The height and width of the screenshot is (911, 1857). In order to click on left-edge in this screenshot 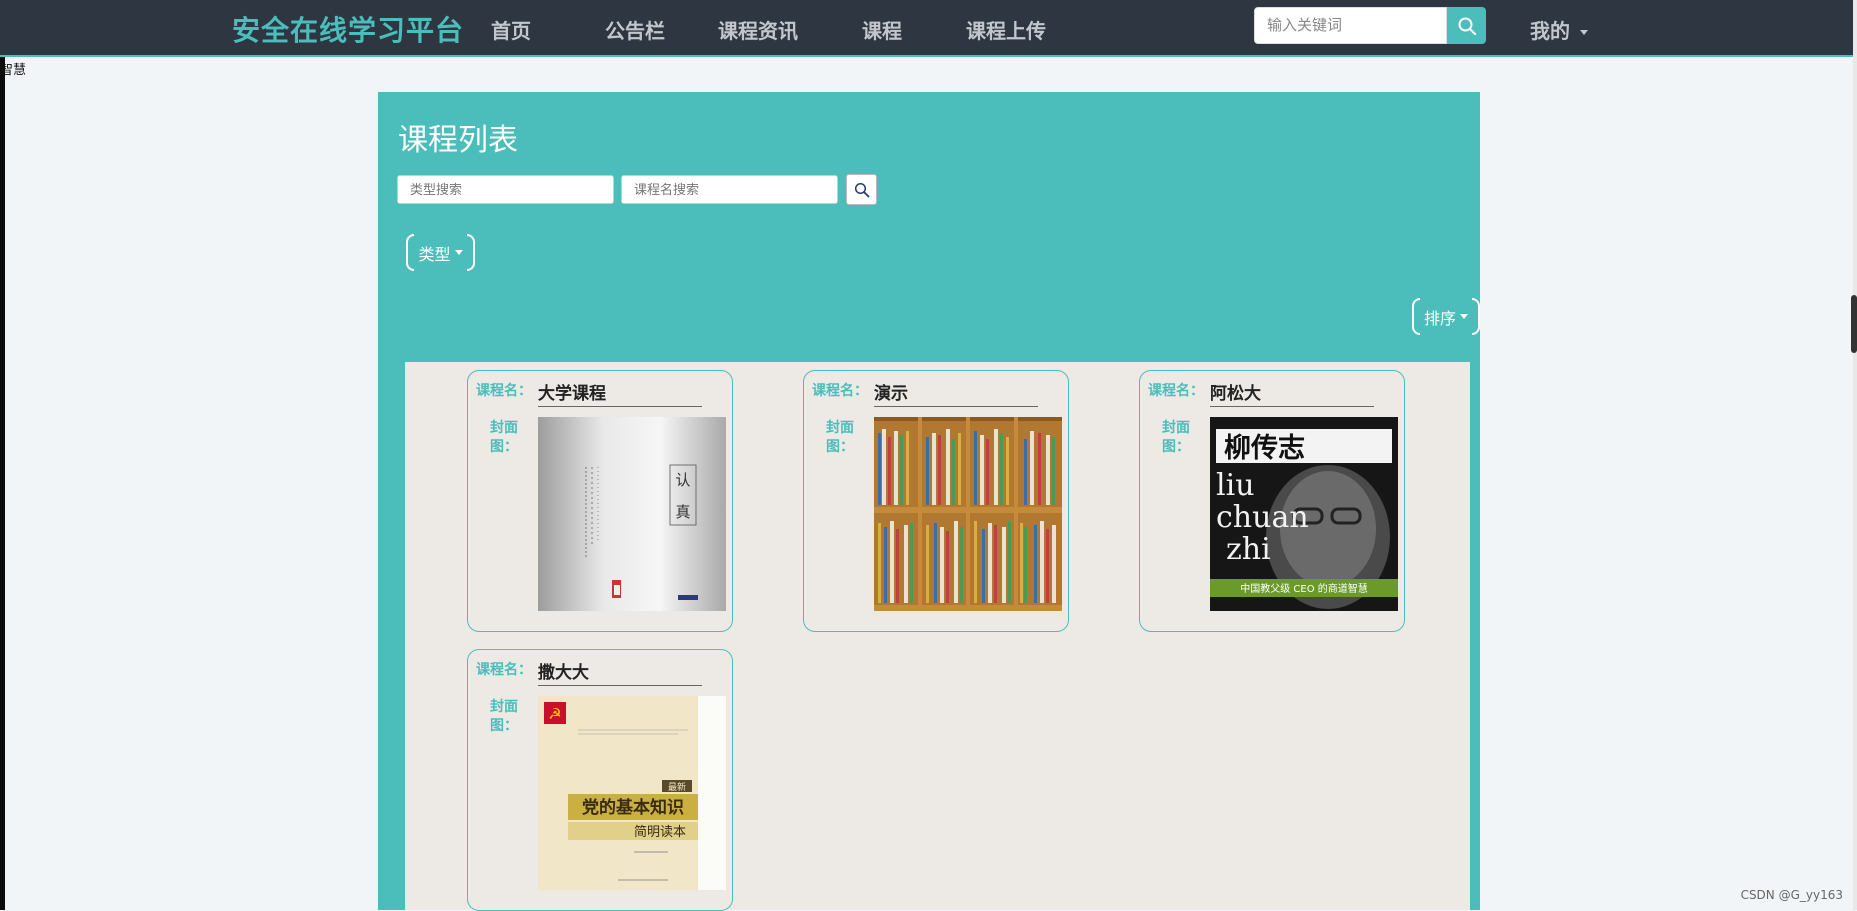, I will do `click(2, 455)`.